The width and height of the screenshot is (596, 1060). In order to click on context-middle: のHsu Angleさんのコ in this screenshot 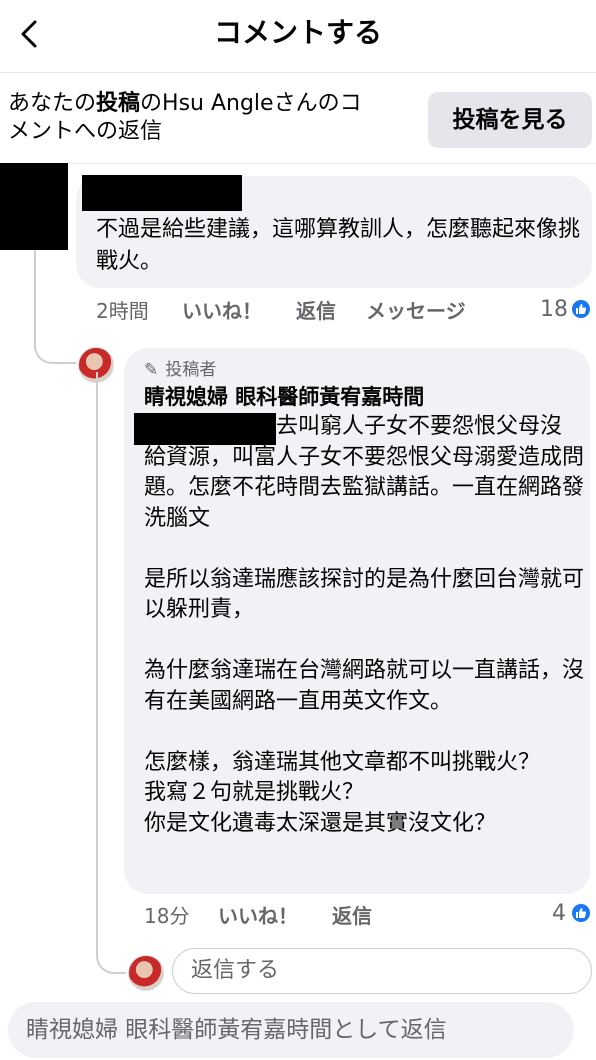, I will do `click(251, 103)`.